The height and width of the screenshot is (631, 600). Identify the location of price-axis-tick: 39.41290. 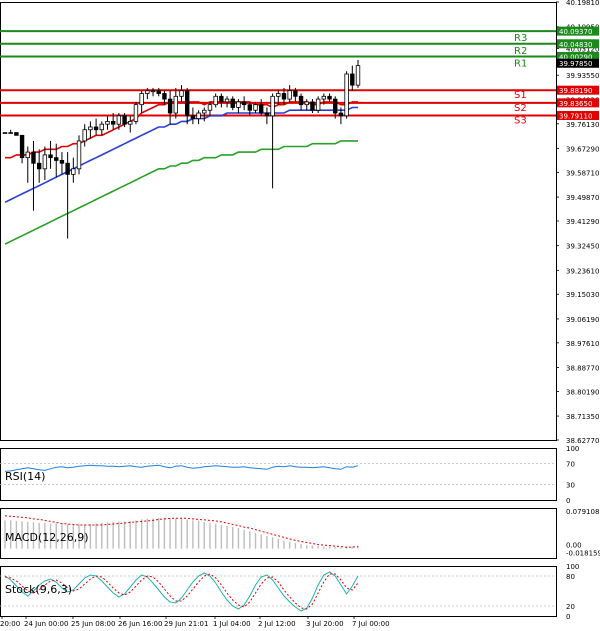
(582, 222).